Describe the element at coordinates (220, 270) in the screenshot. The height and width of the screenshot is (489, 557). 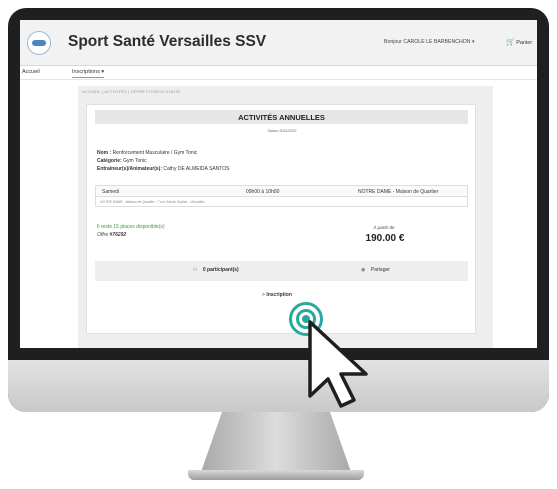
I see `participants-count: 0 participant(s)` at that location.